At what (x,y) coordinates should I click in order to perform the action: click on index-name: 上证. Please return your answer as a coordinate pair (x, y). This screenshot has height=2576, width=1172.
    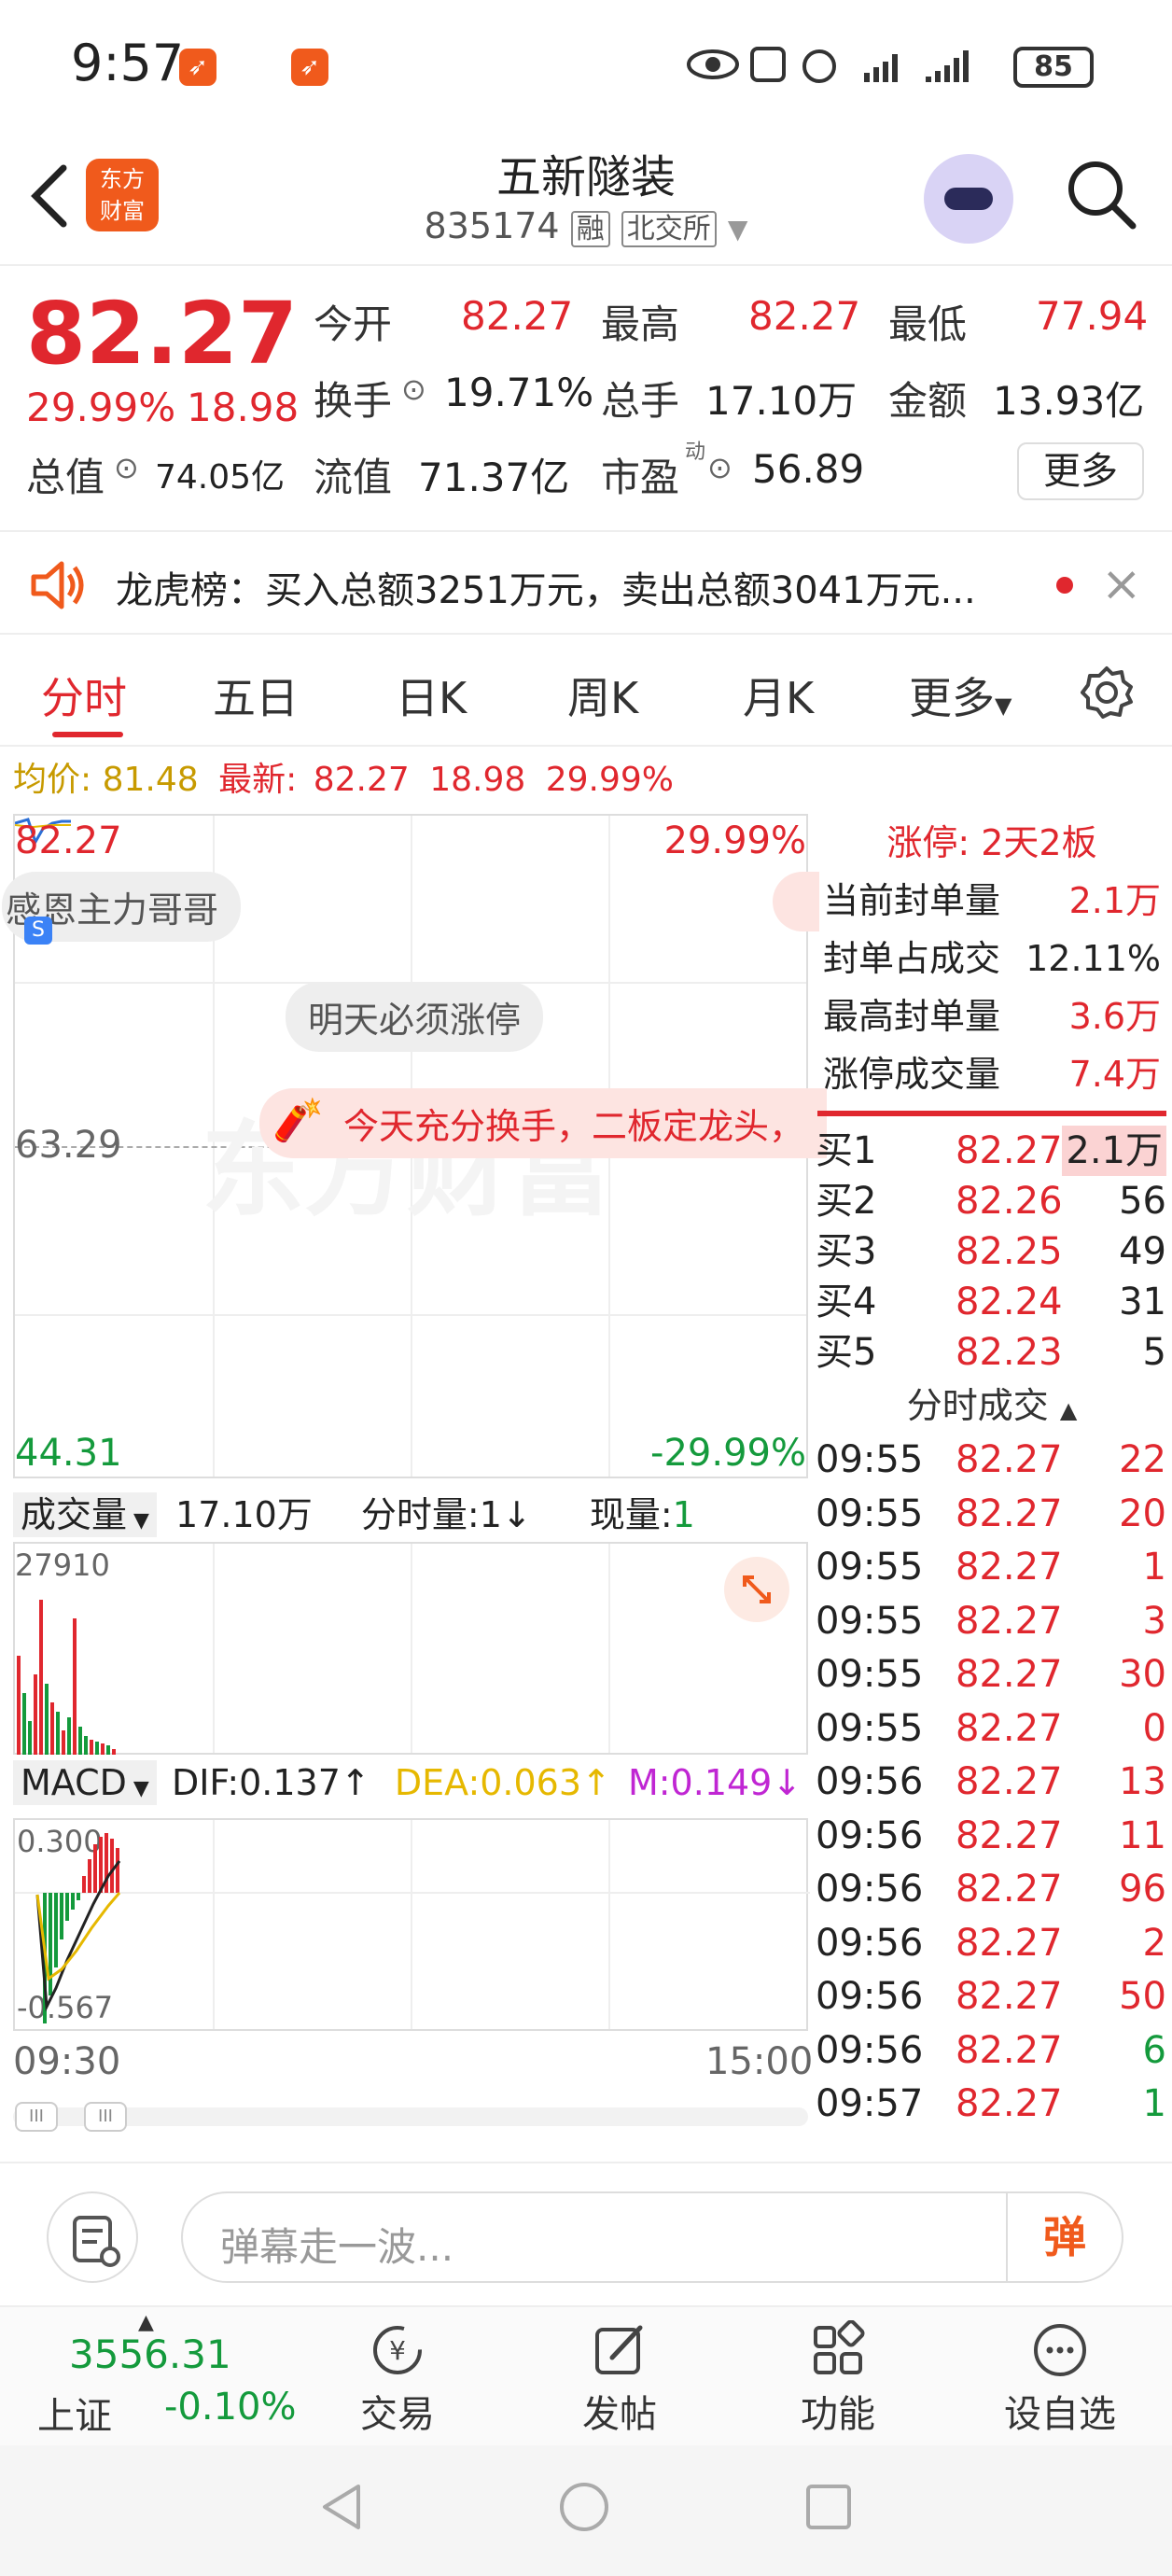
    Looking at the image, I should click on (74, 2416).